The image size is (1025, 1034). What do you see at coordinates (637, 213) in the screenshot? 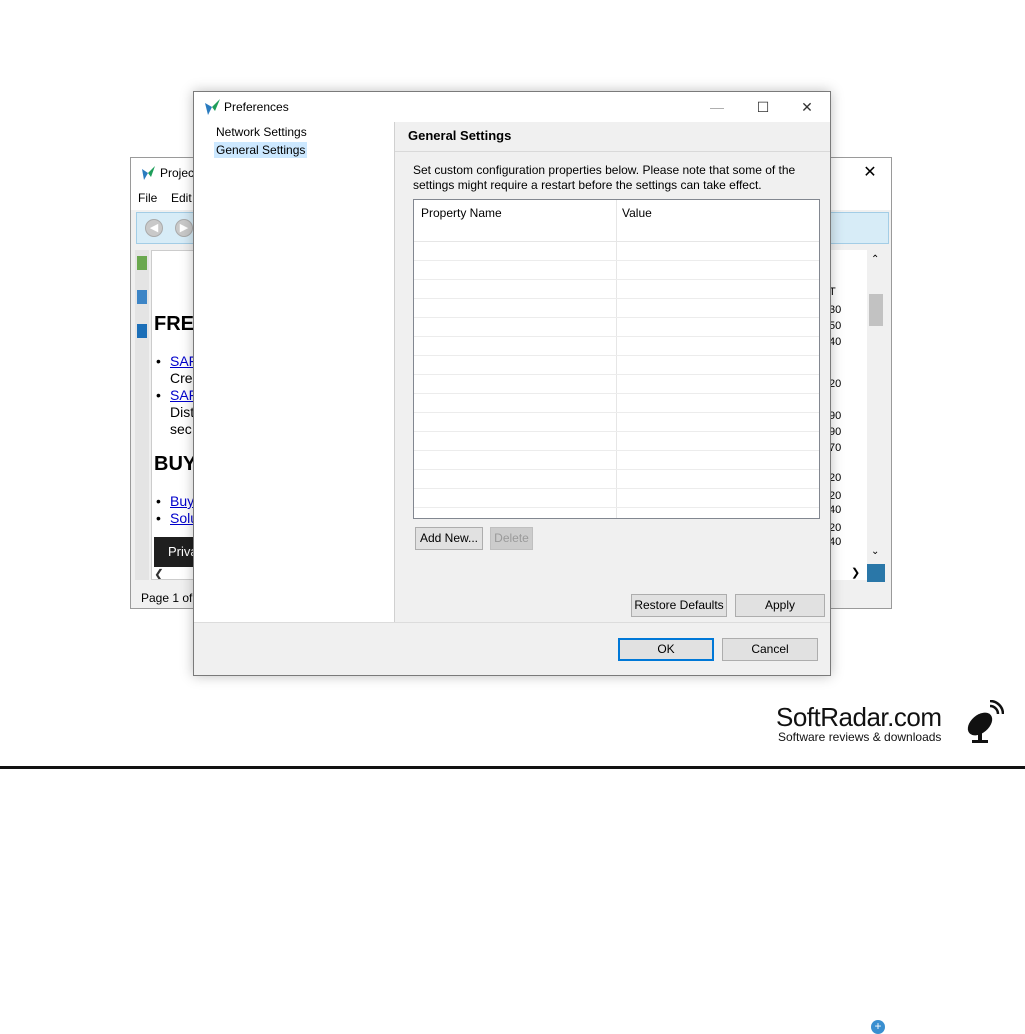
I see `column-header-value: Value` at bounding box center [637, 213].